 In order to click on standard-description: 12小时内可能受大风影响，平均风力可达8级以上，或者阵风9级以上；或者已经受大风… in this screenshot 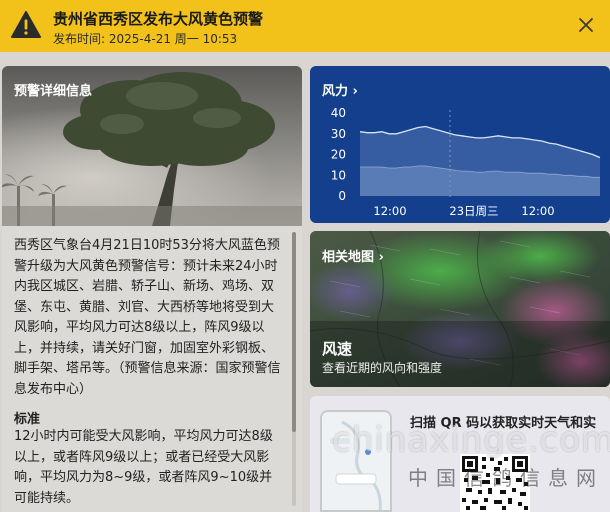, I will do `click(143, 467)`.